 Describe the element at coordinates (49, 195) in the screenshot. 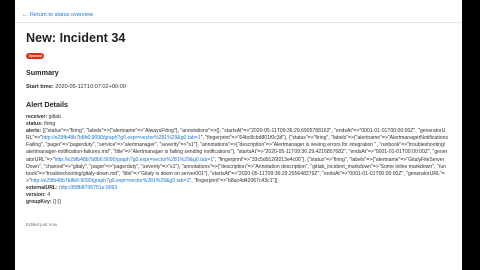

I see `version-value: 4` at that location.